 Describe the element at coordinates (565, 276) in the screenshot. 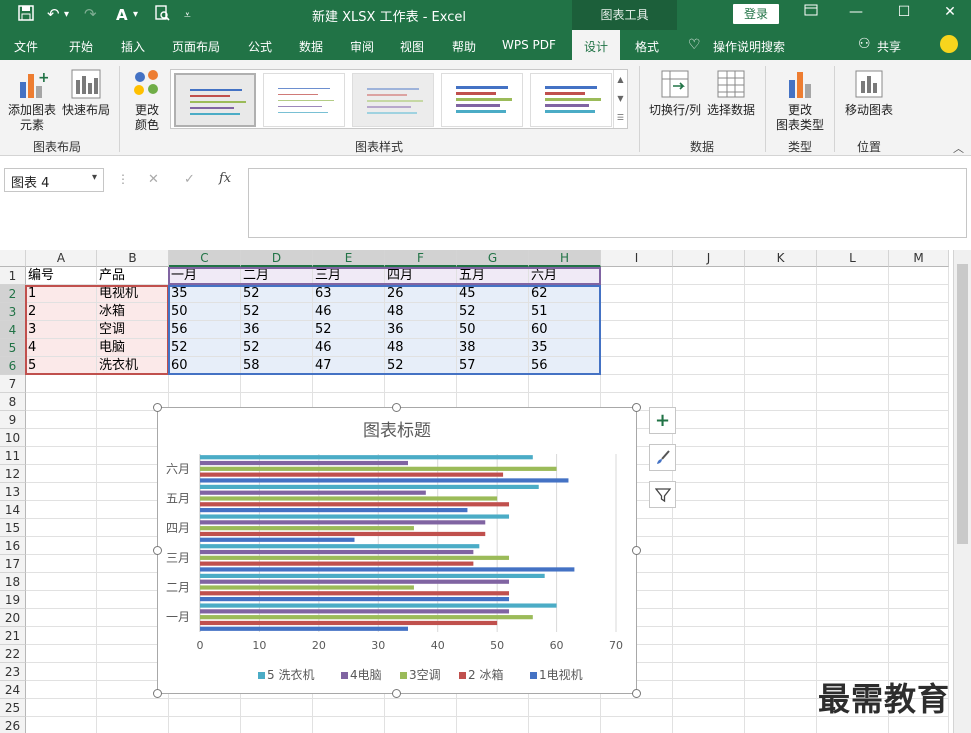

I see `cell-H1: 六月` at that location.